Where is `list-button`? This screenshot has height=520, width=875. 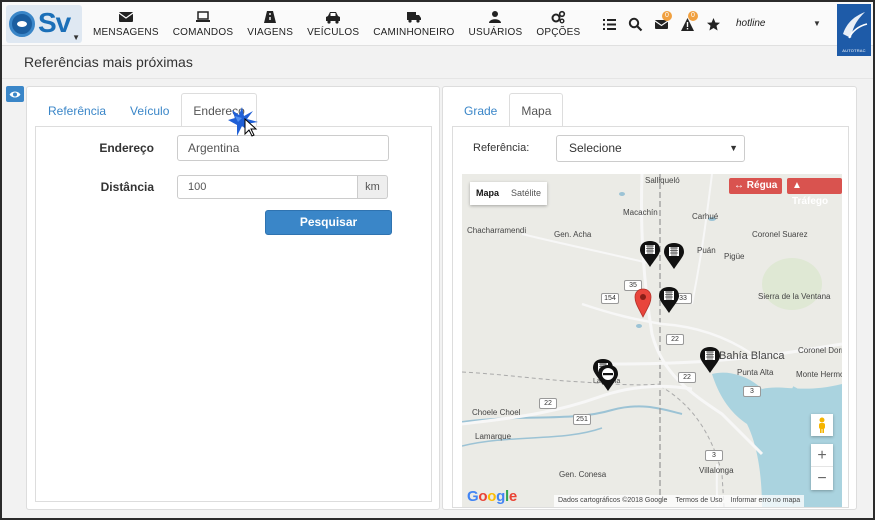 list-button is located at coordinates (609, 24).